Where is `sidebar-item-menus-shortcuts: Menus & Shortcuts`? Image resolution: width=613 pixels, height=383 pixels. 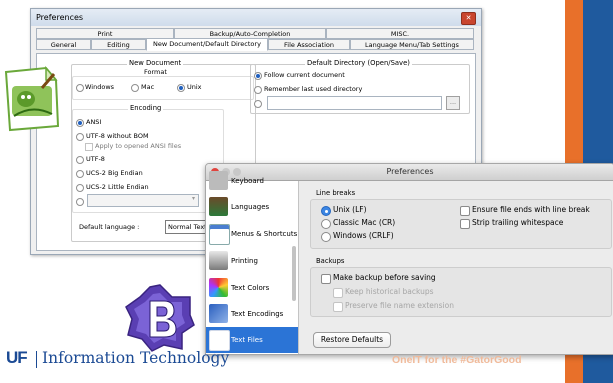
sidebar-item-menus-shortcuts: Menus & Shortcuts is located at coordinates (252, 234).